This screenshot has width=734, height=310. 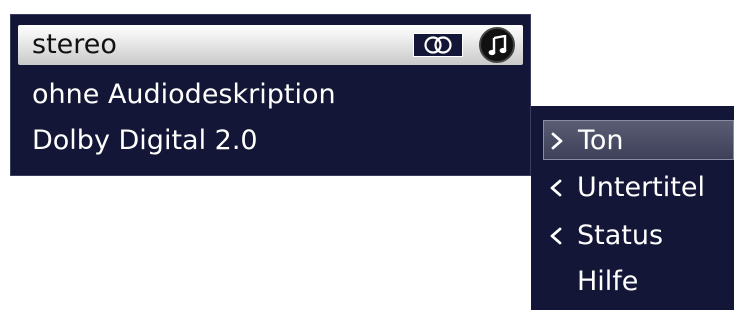 What do you see at coordinates (641, 187) in the screenshot?
I see `menu-item-label: Untertitel` at bounding box center [641, 187].